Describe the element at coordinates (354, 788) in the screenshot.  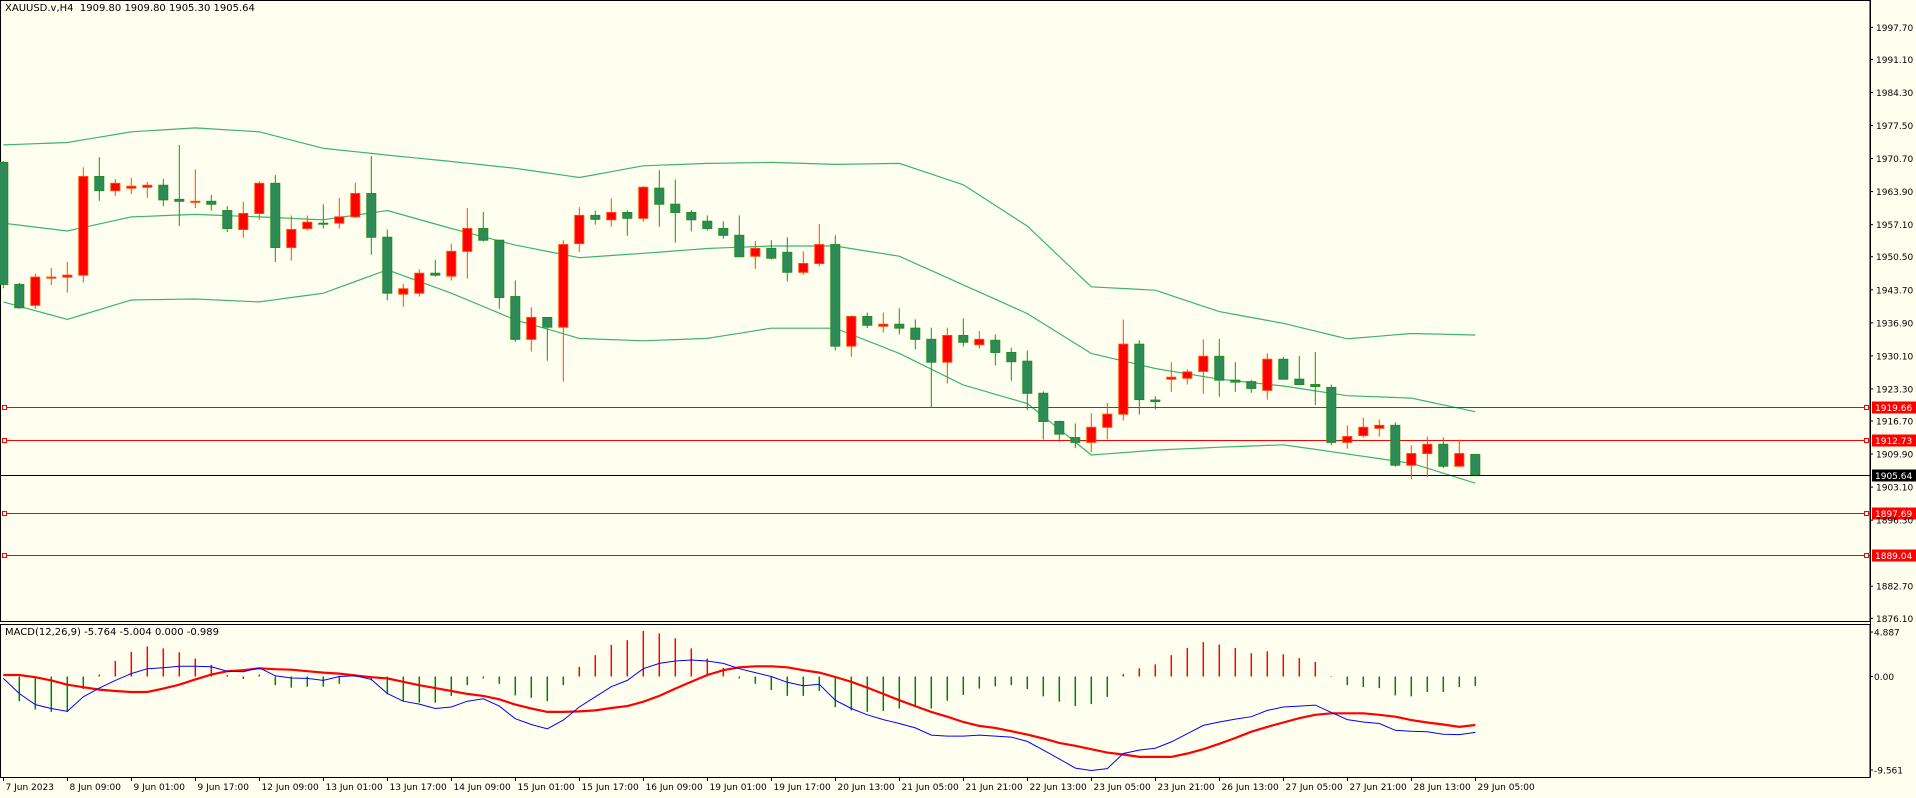
I see `time-tick-label: 13 Jun 01:00` at that location.